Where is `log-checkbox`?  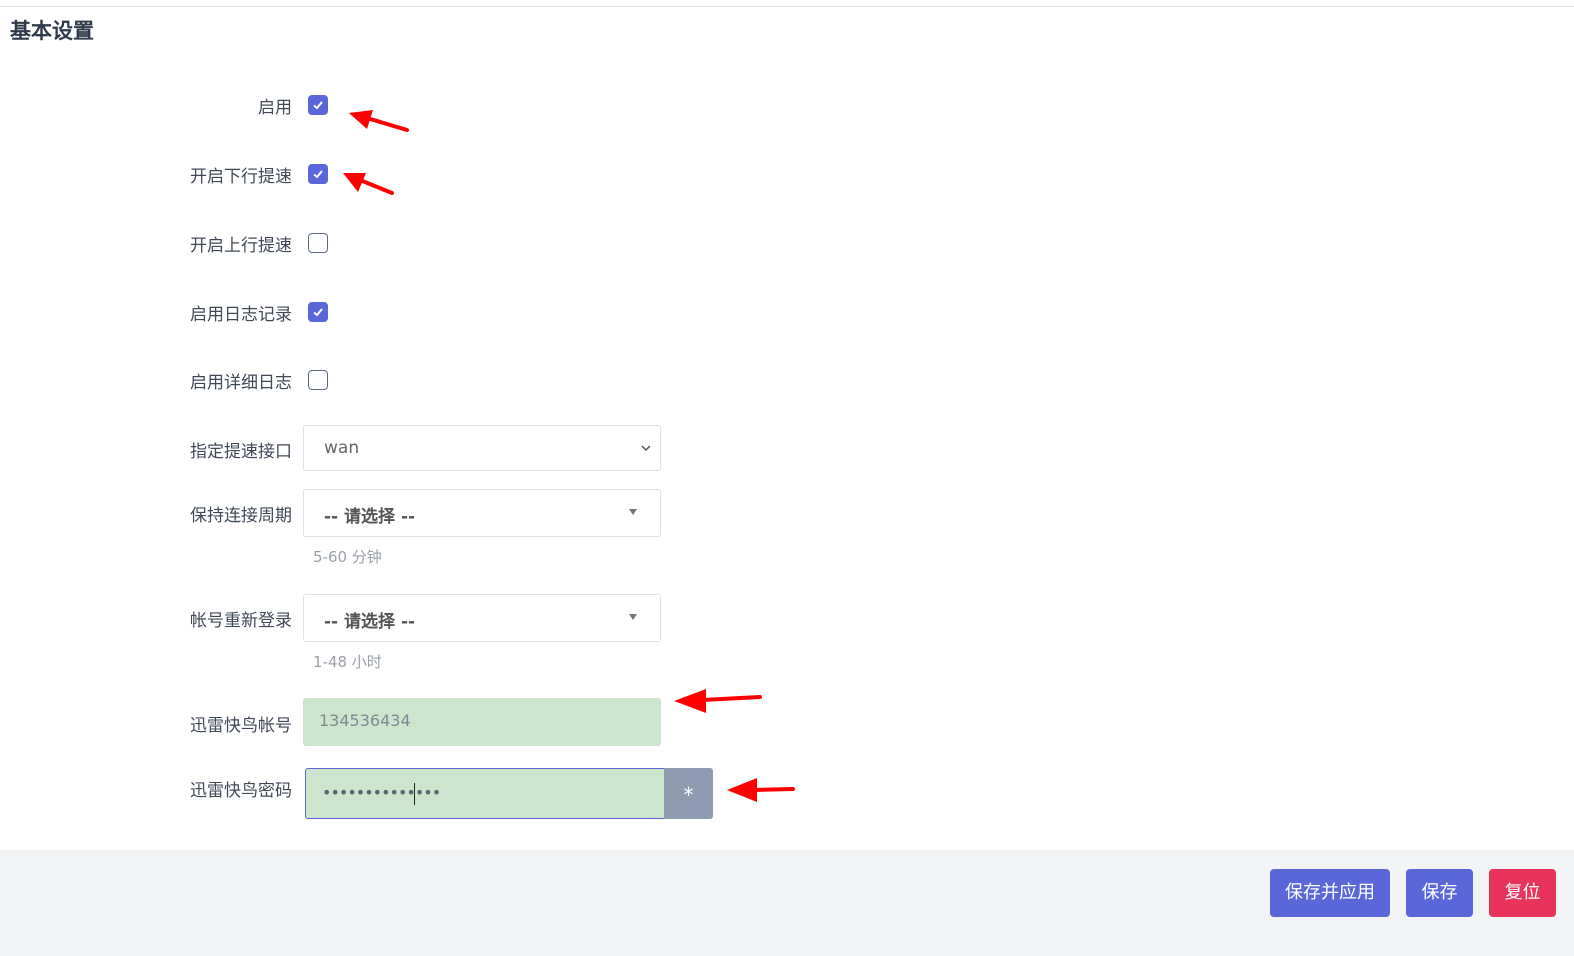
log-checkbox is located at coordinates (318, 312).